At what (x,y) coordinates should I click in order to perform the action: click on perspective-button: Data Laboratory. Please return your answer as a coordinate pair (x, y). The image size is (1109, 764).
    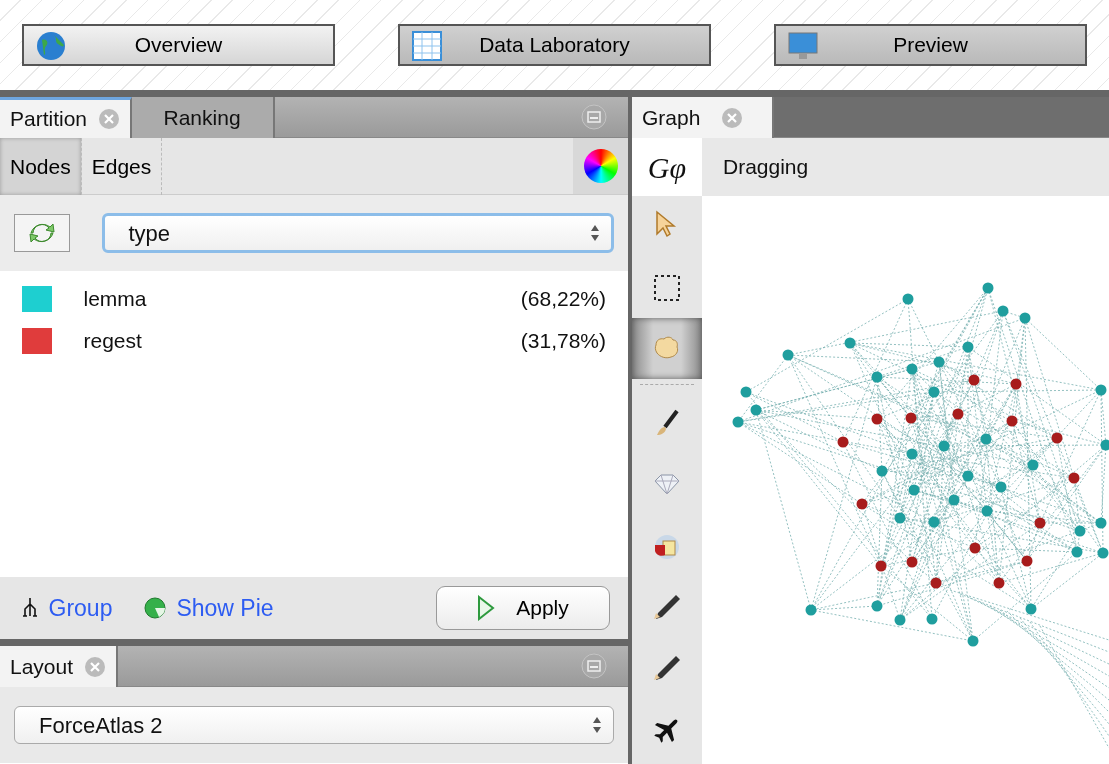
    Looking at the image, I should click on (554, 45).